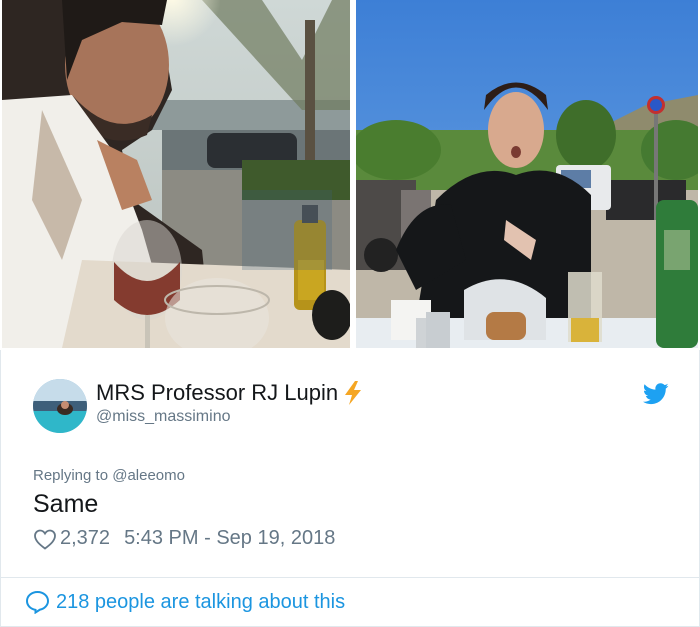 This screenshot has width=700, height=627. I want to click on author-name-row: MRS Professor RJ Lupin, so click(230, 393).